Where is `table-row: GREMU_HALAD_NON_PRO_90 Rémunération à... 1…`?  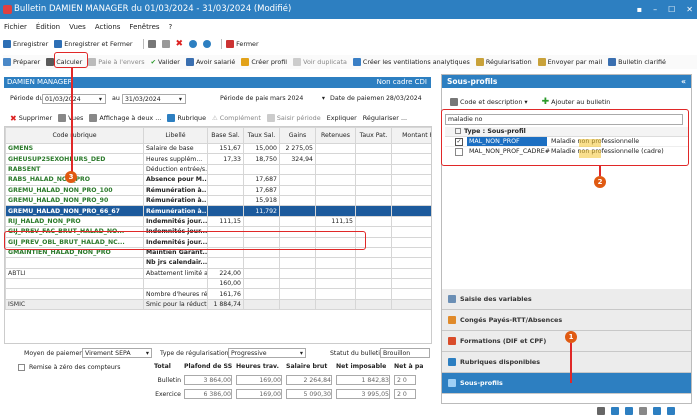 table-row: GREMU_HALAD_NON_PRO_90 Rémunération à... 1… is located at coordinates (218, 200).